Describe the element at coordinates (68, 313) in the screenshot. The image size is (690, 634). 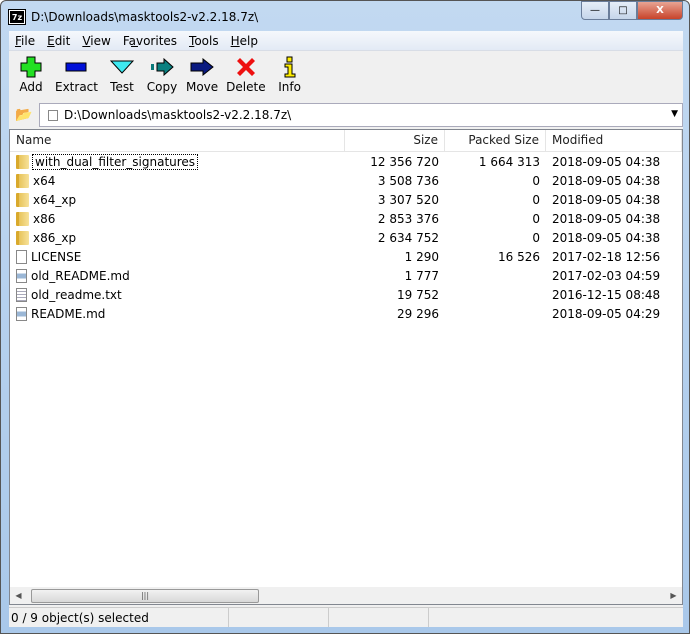
I see `file-name: README.md` at that location.